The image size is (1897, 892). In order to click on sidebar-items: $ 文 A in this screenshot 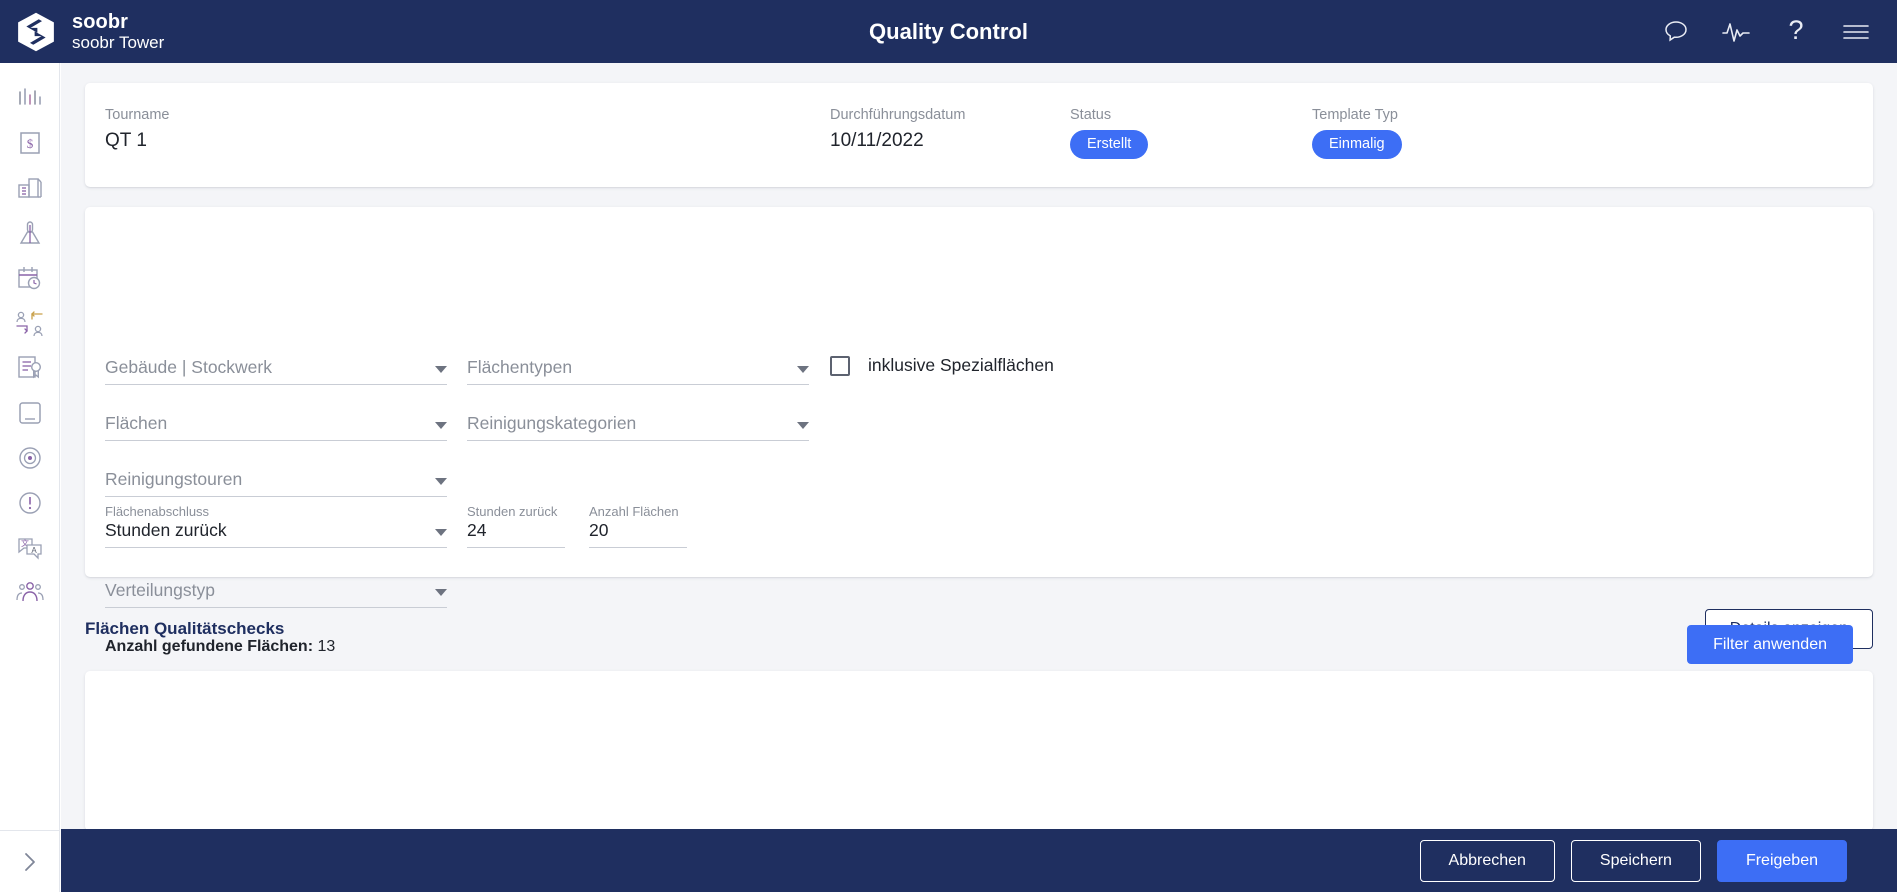, I will do `click(30, 339)`.